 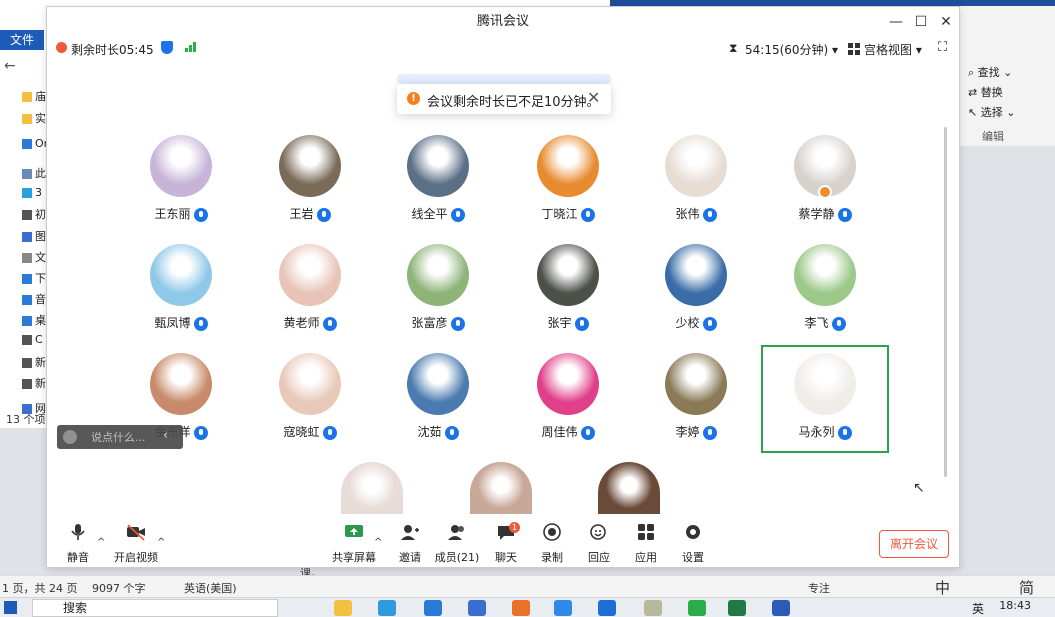 I want to click on share-screen-button: 共享屏幕, so click(x=354, y=541).